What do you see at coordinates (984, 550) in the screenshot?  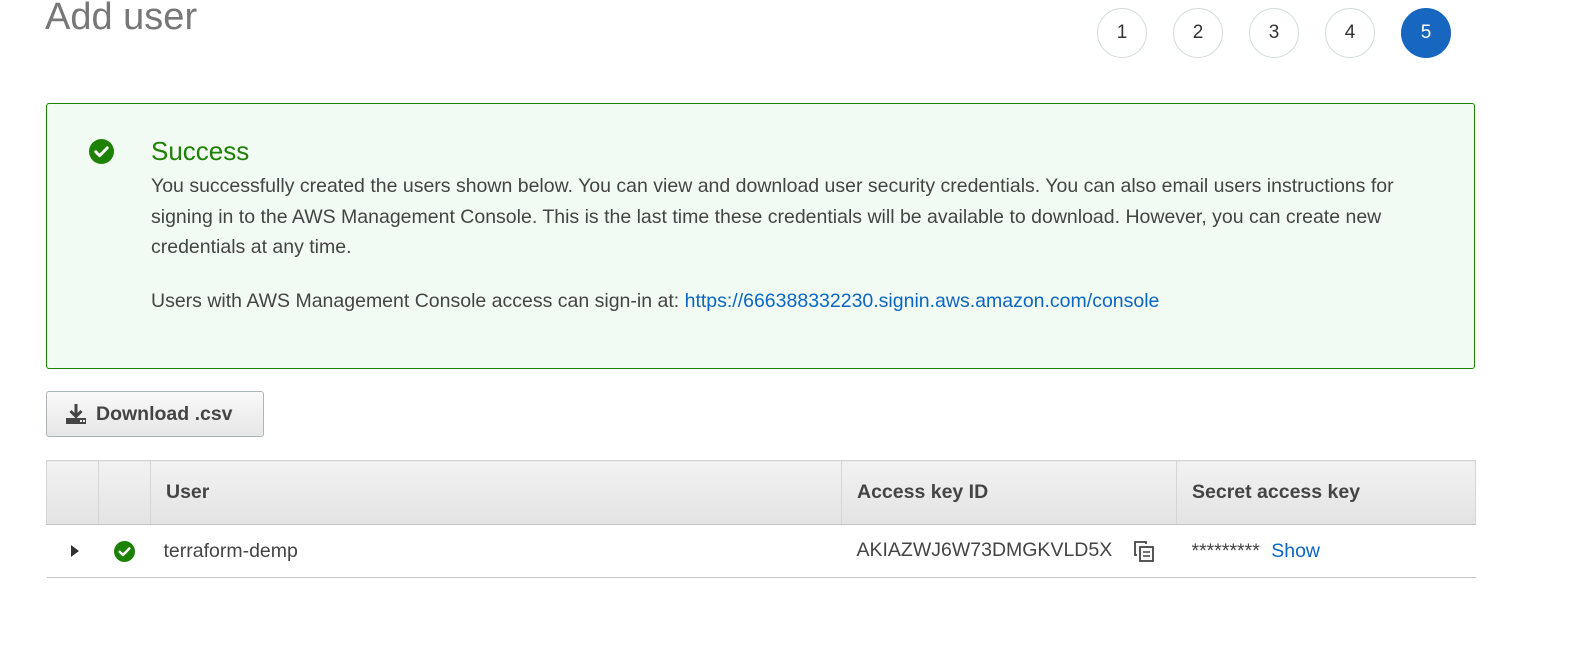 I see `access-key-value: AKIAZWJ6W73DMGKVLD5X` at bounding box center [984, 550].